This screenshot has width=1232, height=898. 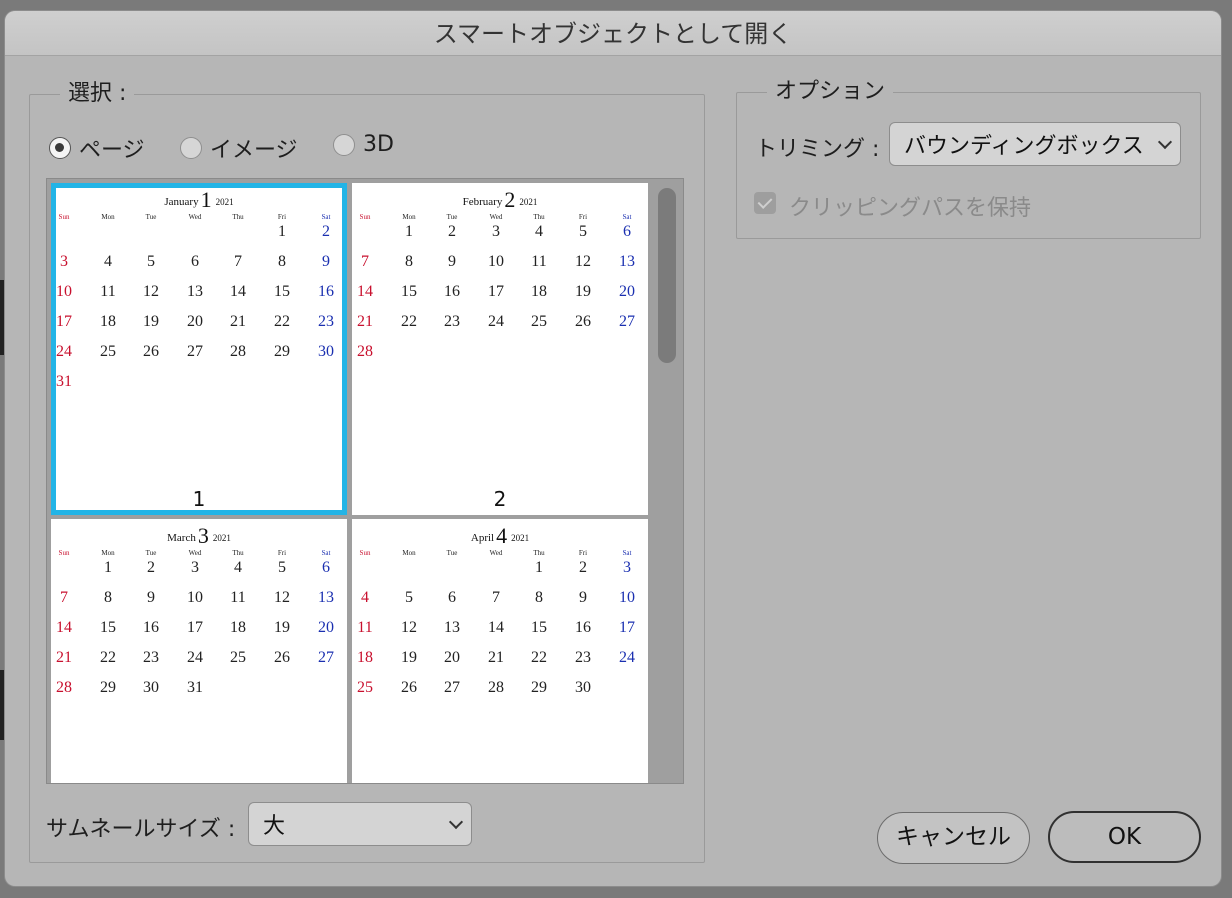 I want to click on radio-3d-indicator, so click(x=344, y=144).